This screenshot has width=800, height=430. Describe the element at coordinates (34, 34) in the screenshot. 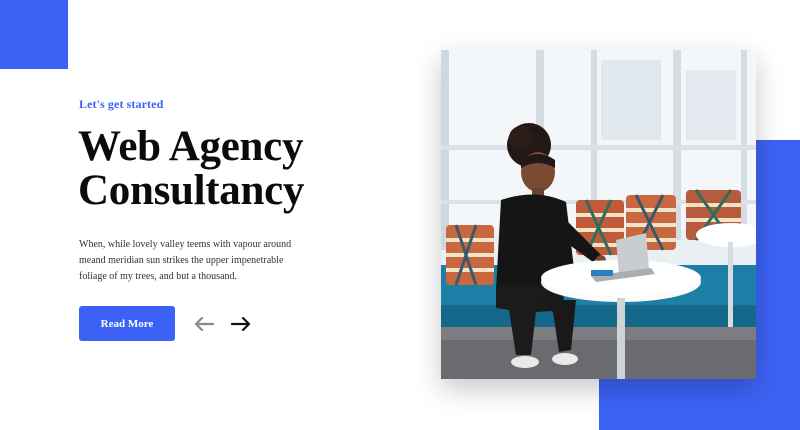

I see `decorative-corner-block` at that location.